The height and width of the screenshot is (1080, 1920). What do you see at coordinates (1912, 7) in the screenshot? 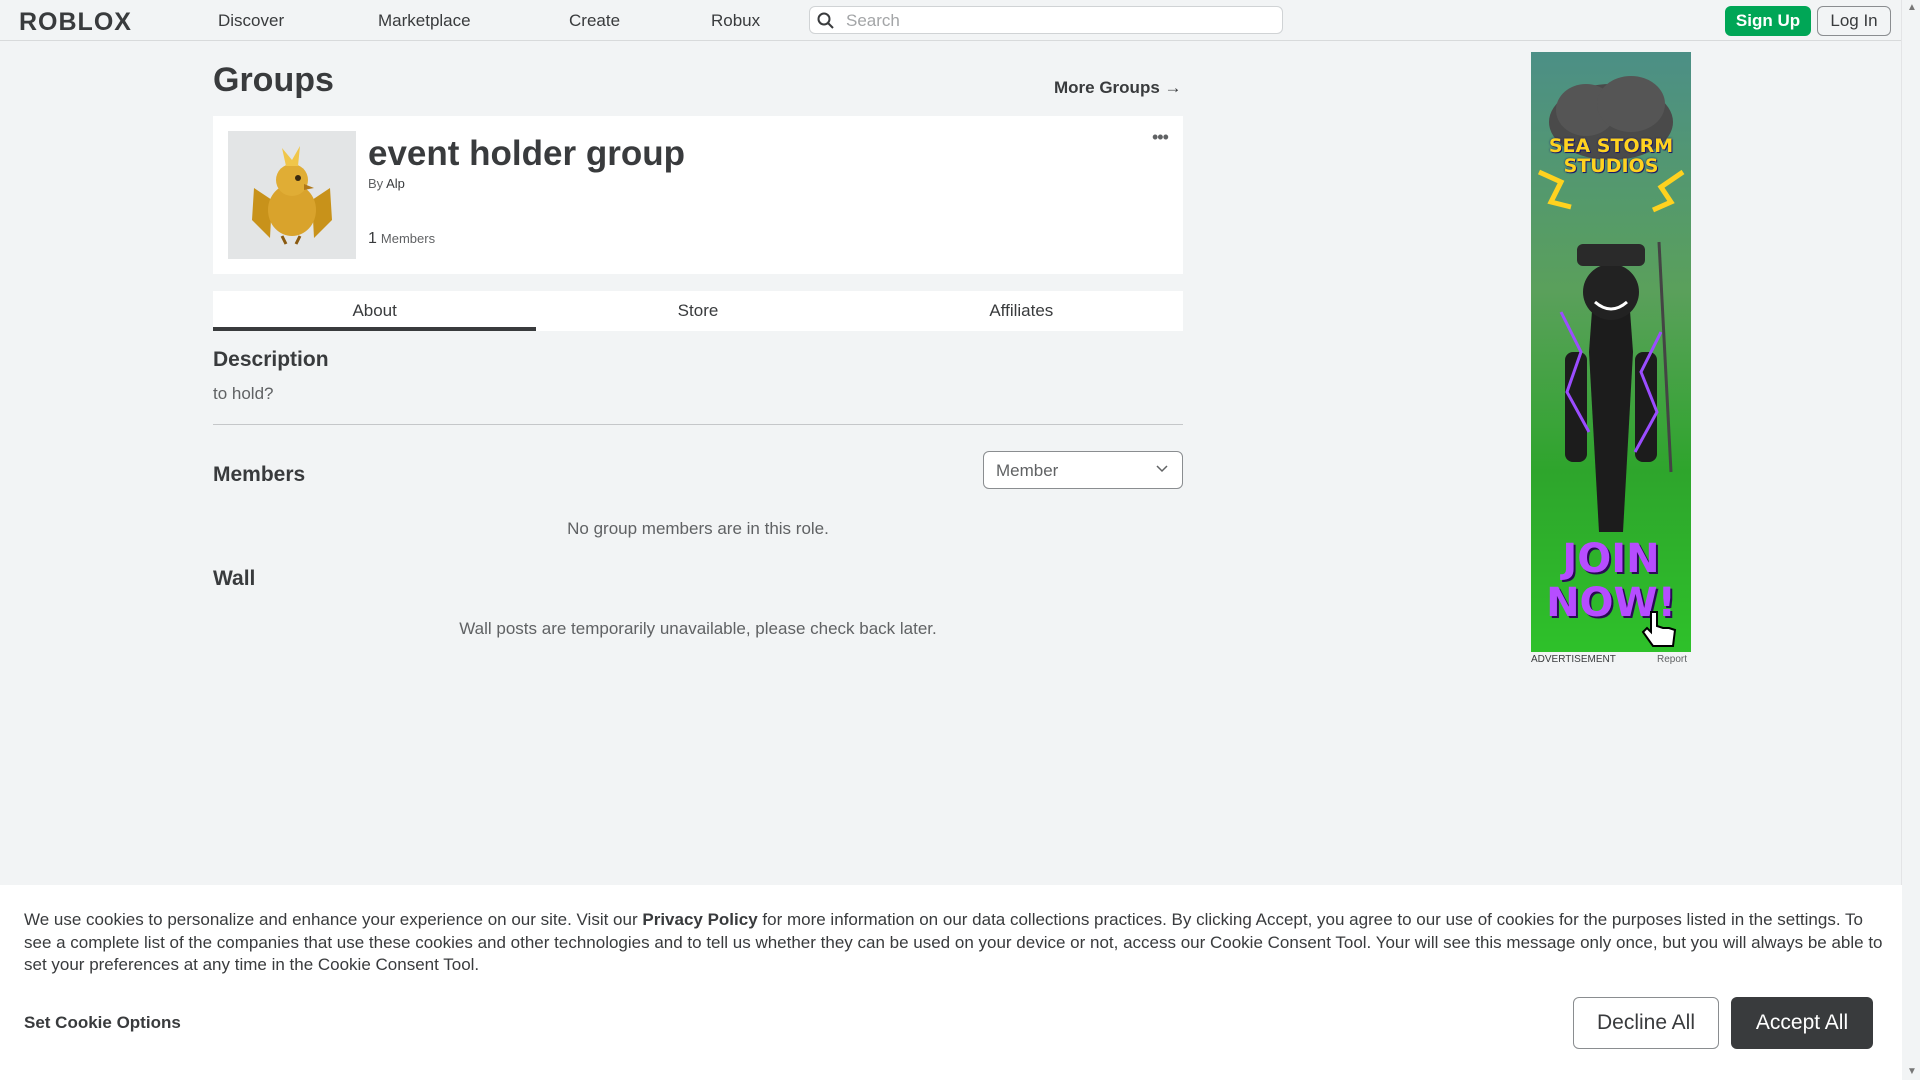
I see `scroll-up-icon: ▲` at bounding box center [1912, 7].